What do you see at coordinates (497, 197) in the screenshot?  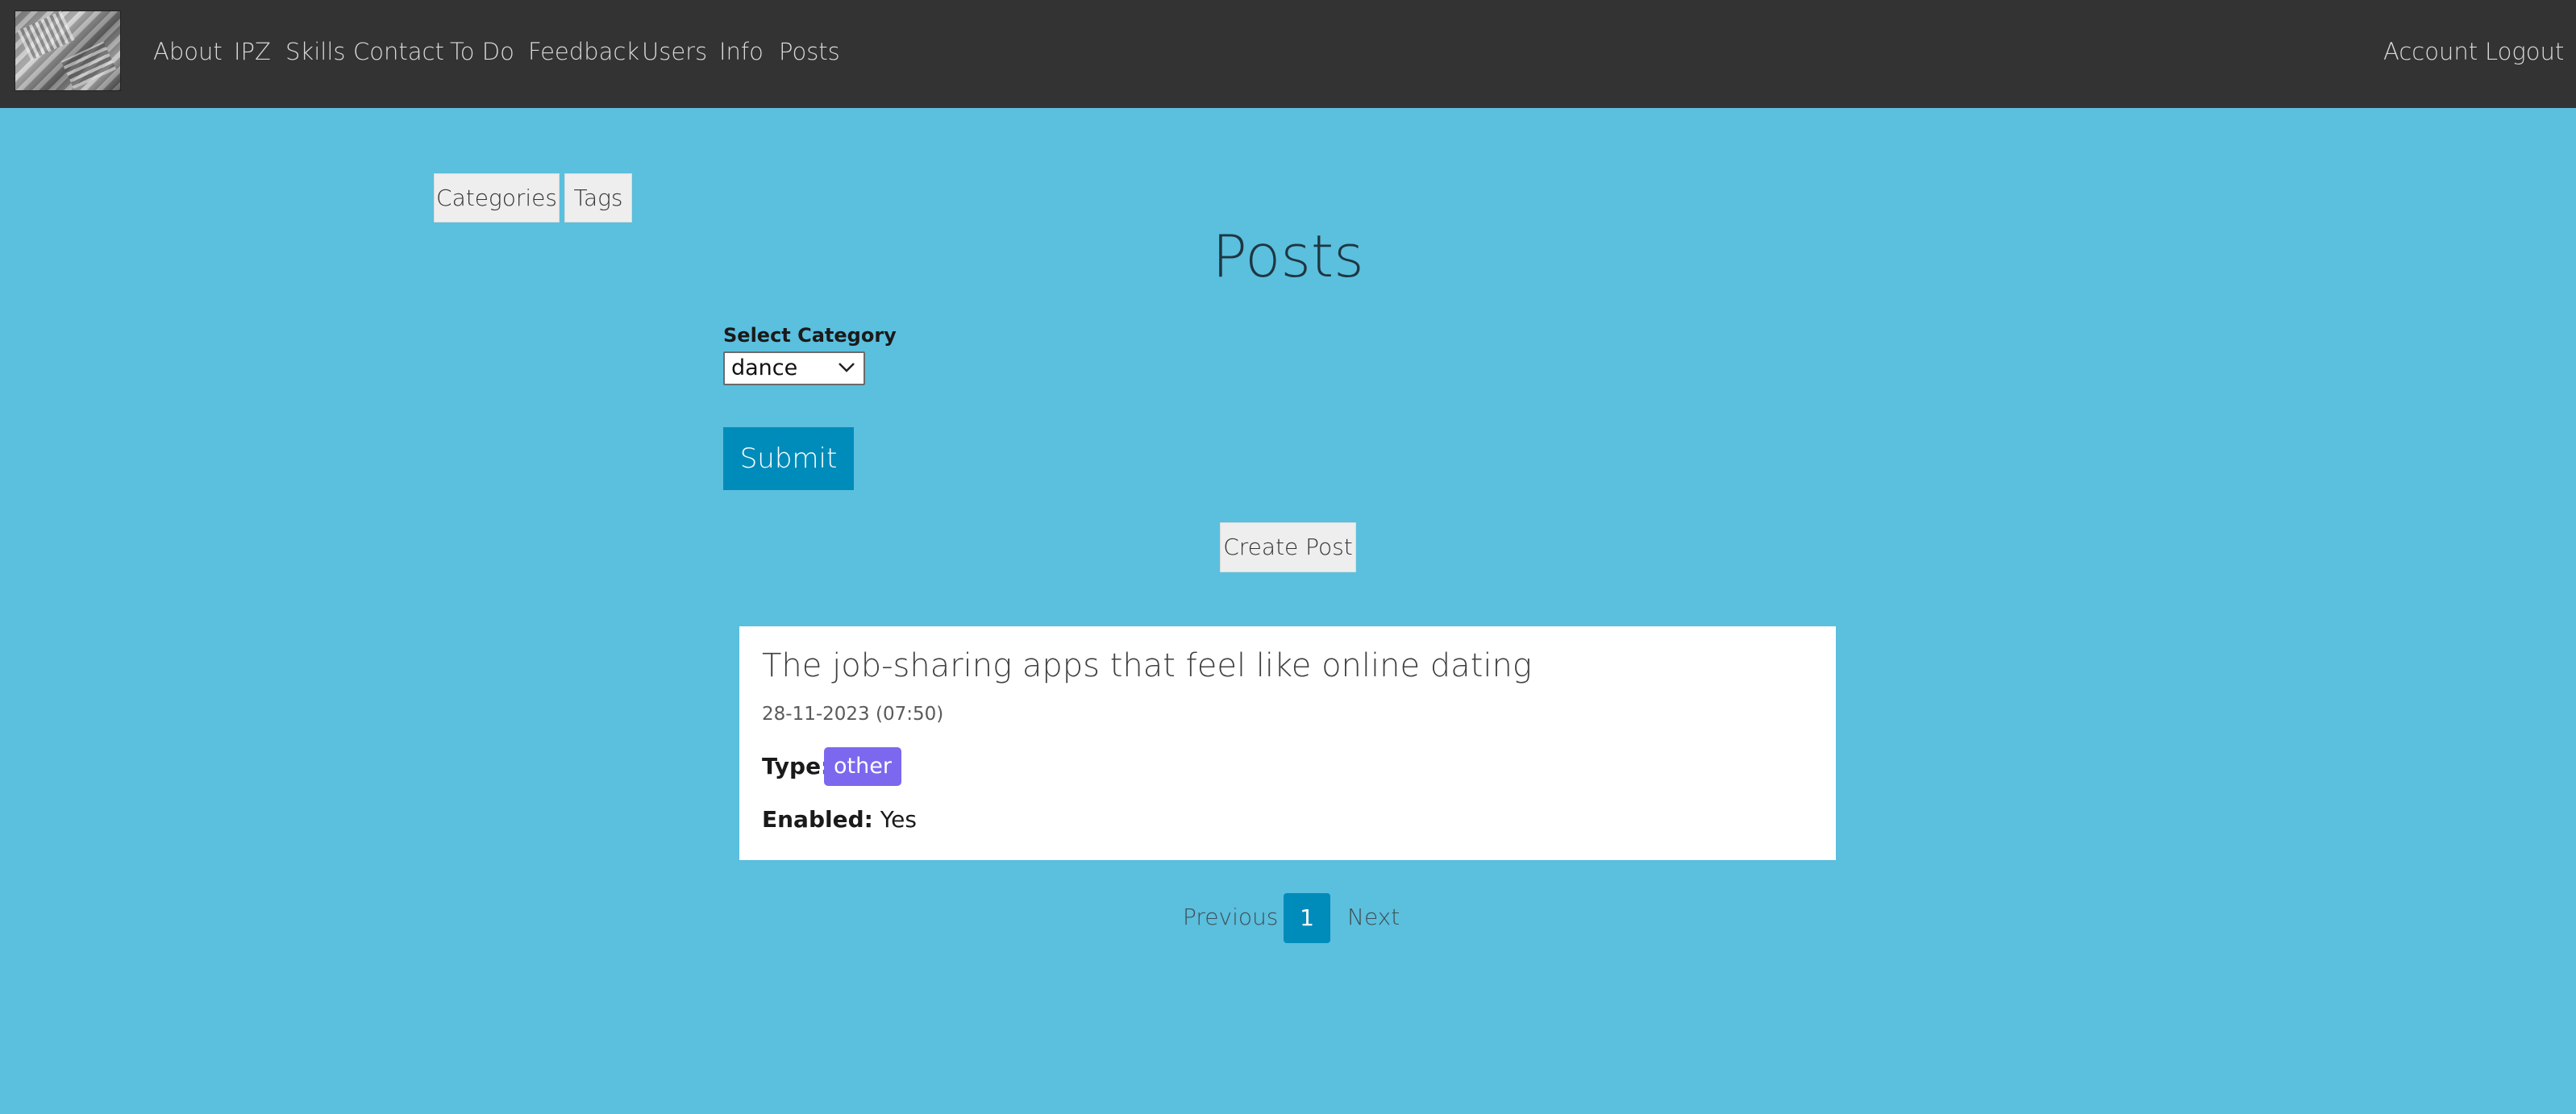 I see `categories-button: Categories` at bounding box center [497, 197].